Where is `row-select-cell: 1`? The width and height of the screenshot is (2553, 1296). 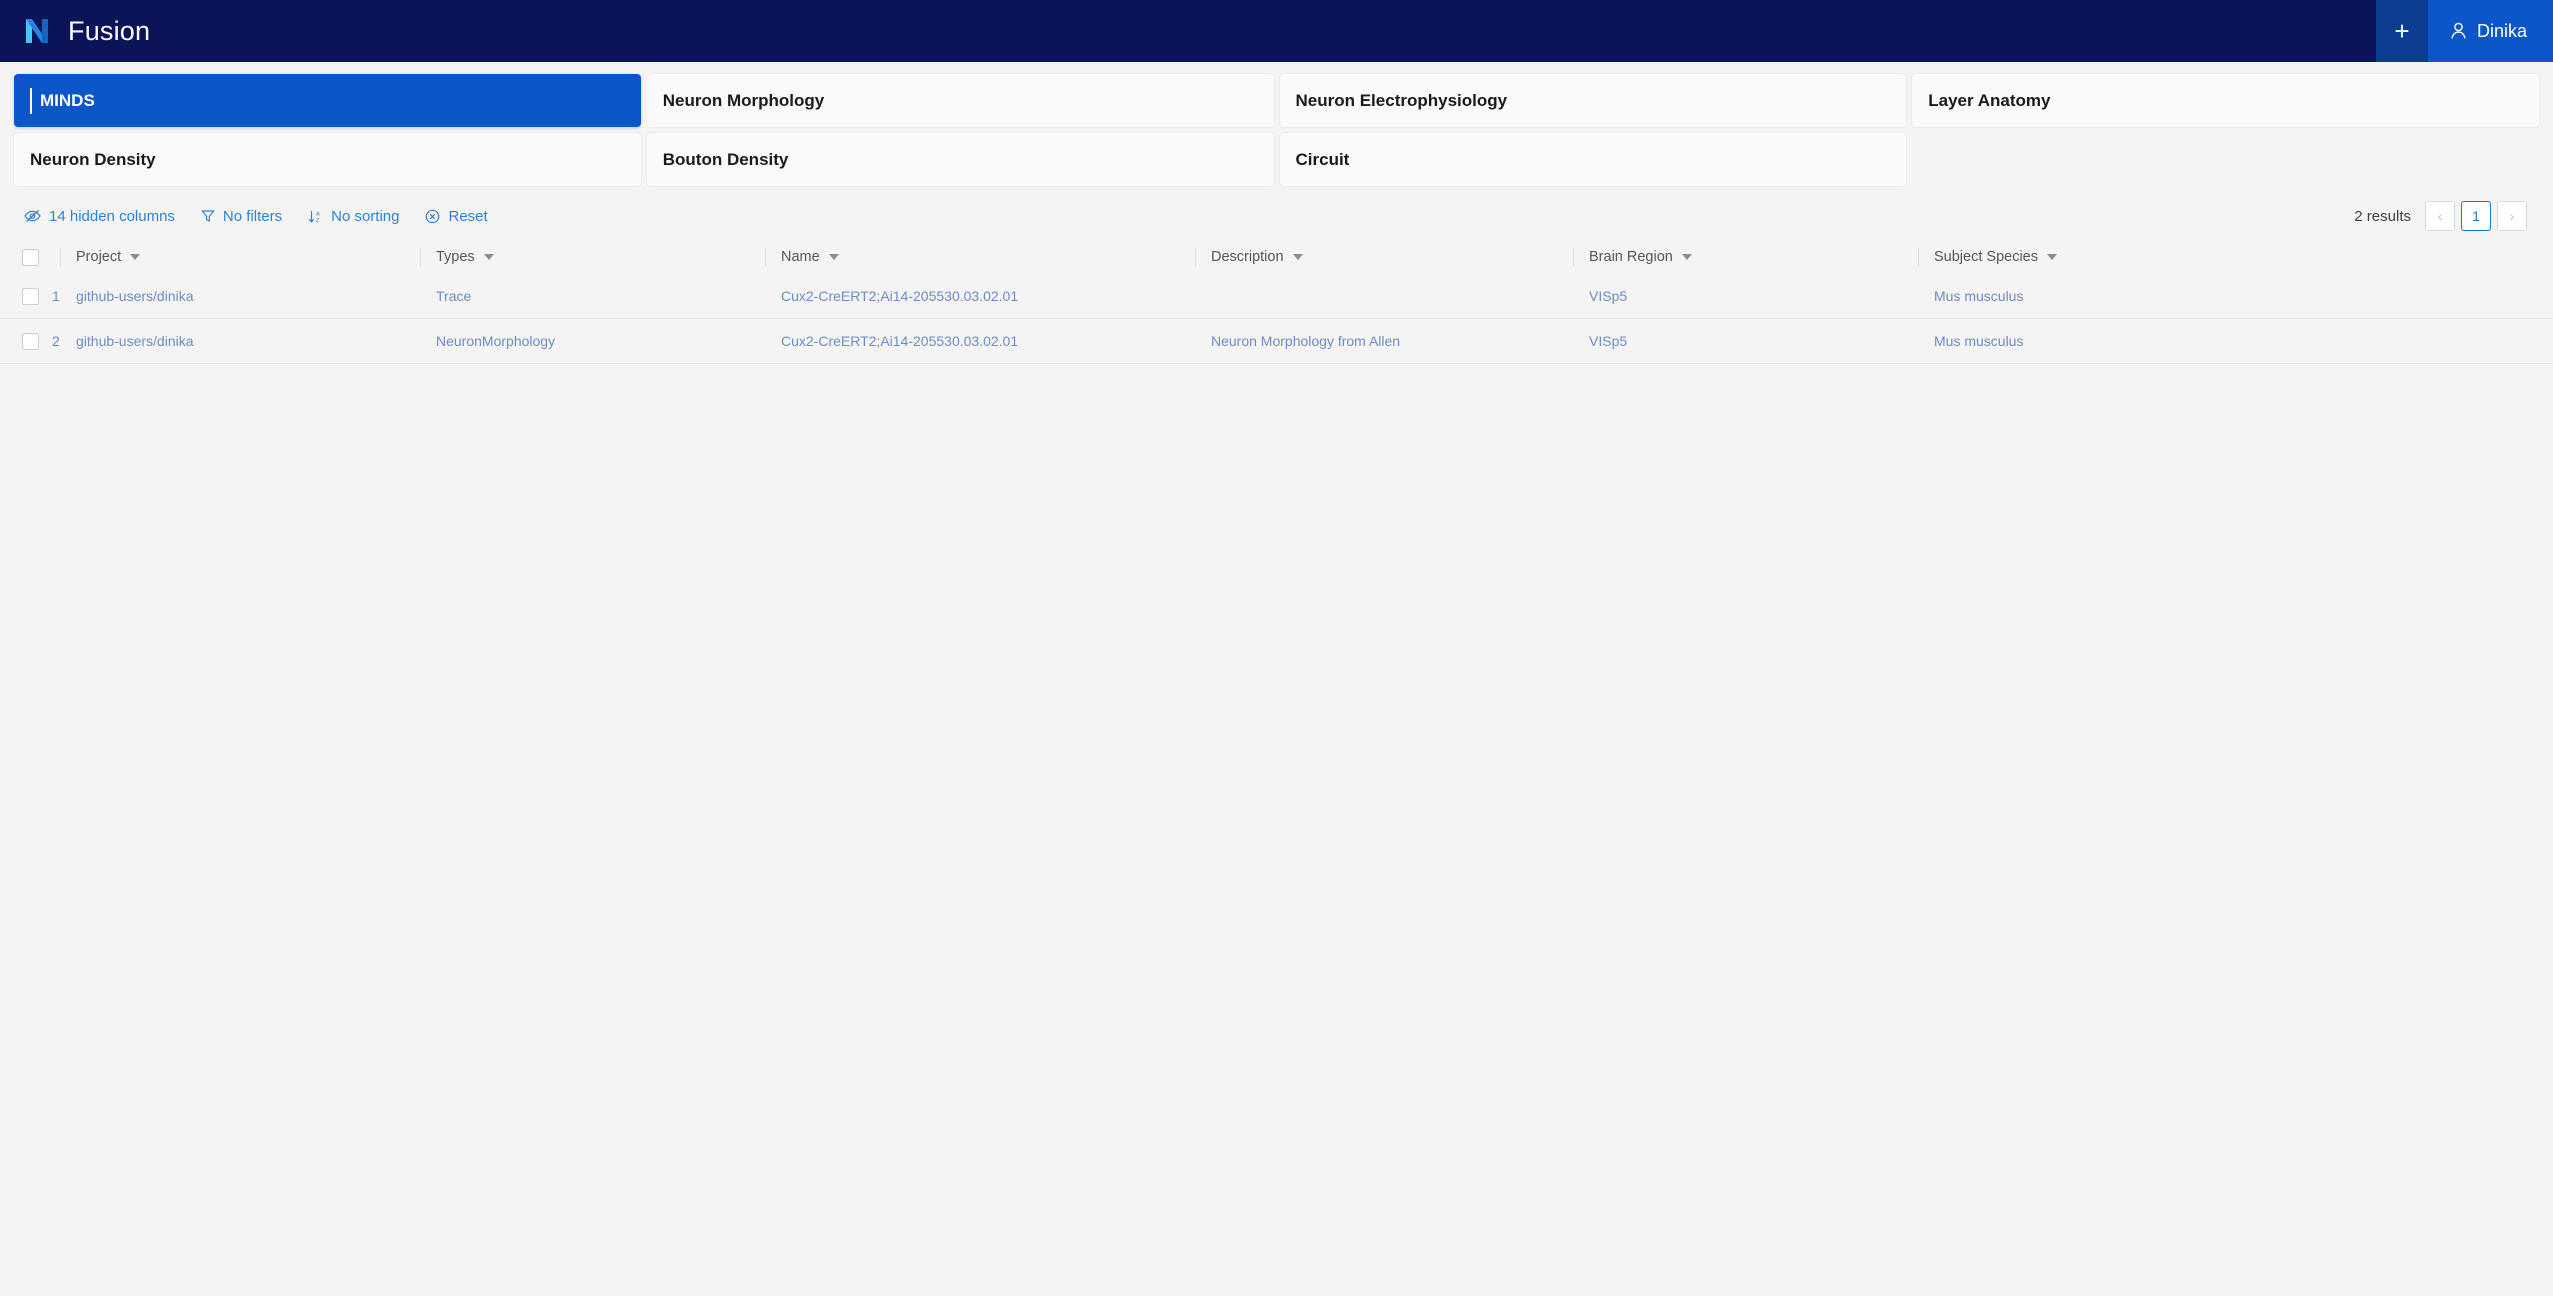 row-select-cell: 1 is located at coordinates (30, 296).